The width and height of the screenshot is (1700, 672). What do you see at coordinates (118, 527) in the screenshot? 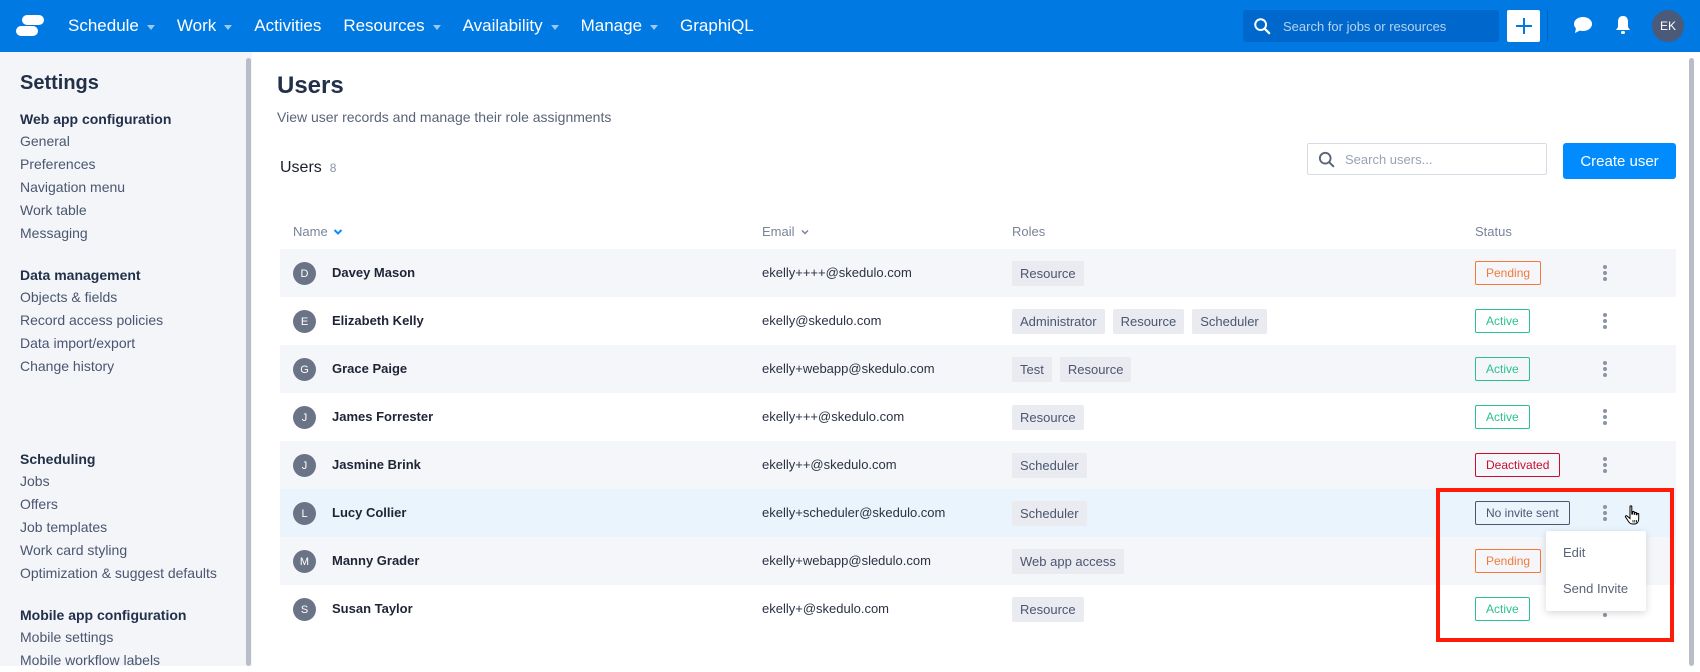
I see `sidebar-item-job-templates: Job templates` at bounding box center [118, 527].